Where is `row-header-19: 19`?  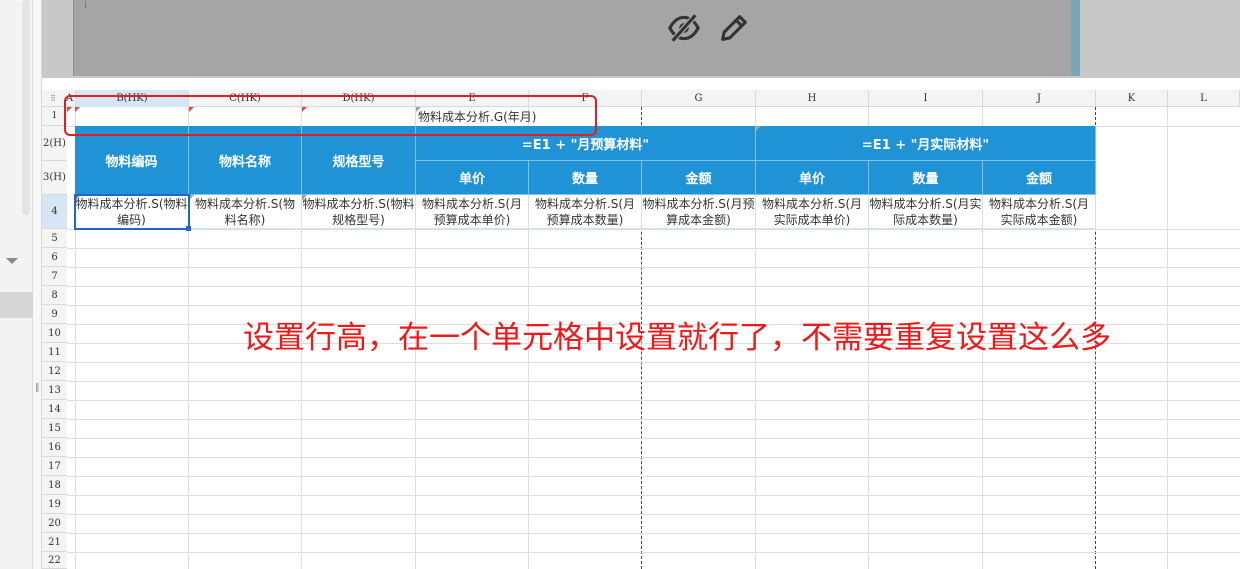 row-header-19: 19 is located at coordinates (54, 504).